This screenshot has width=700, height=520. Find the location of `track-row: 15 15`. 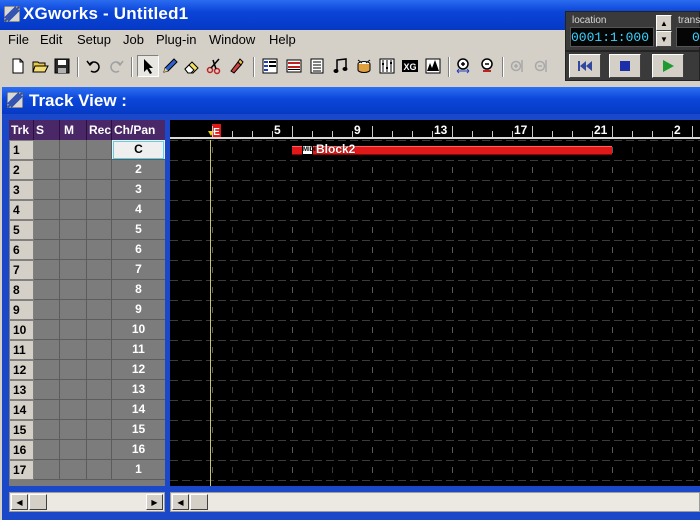

track-row: 15 15 is located at coordinates (87, 430).